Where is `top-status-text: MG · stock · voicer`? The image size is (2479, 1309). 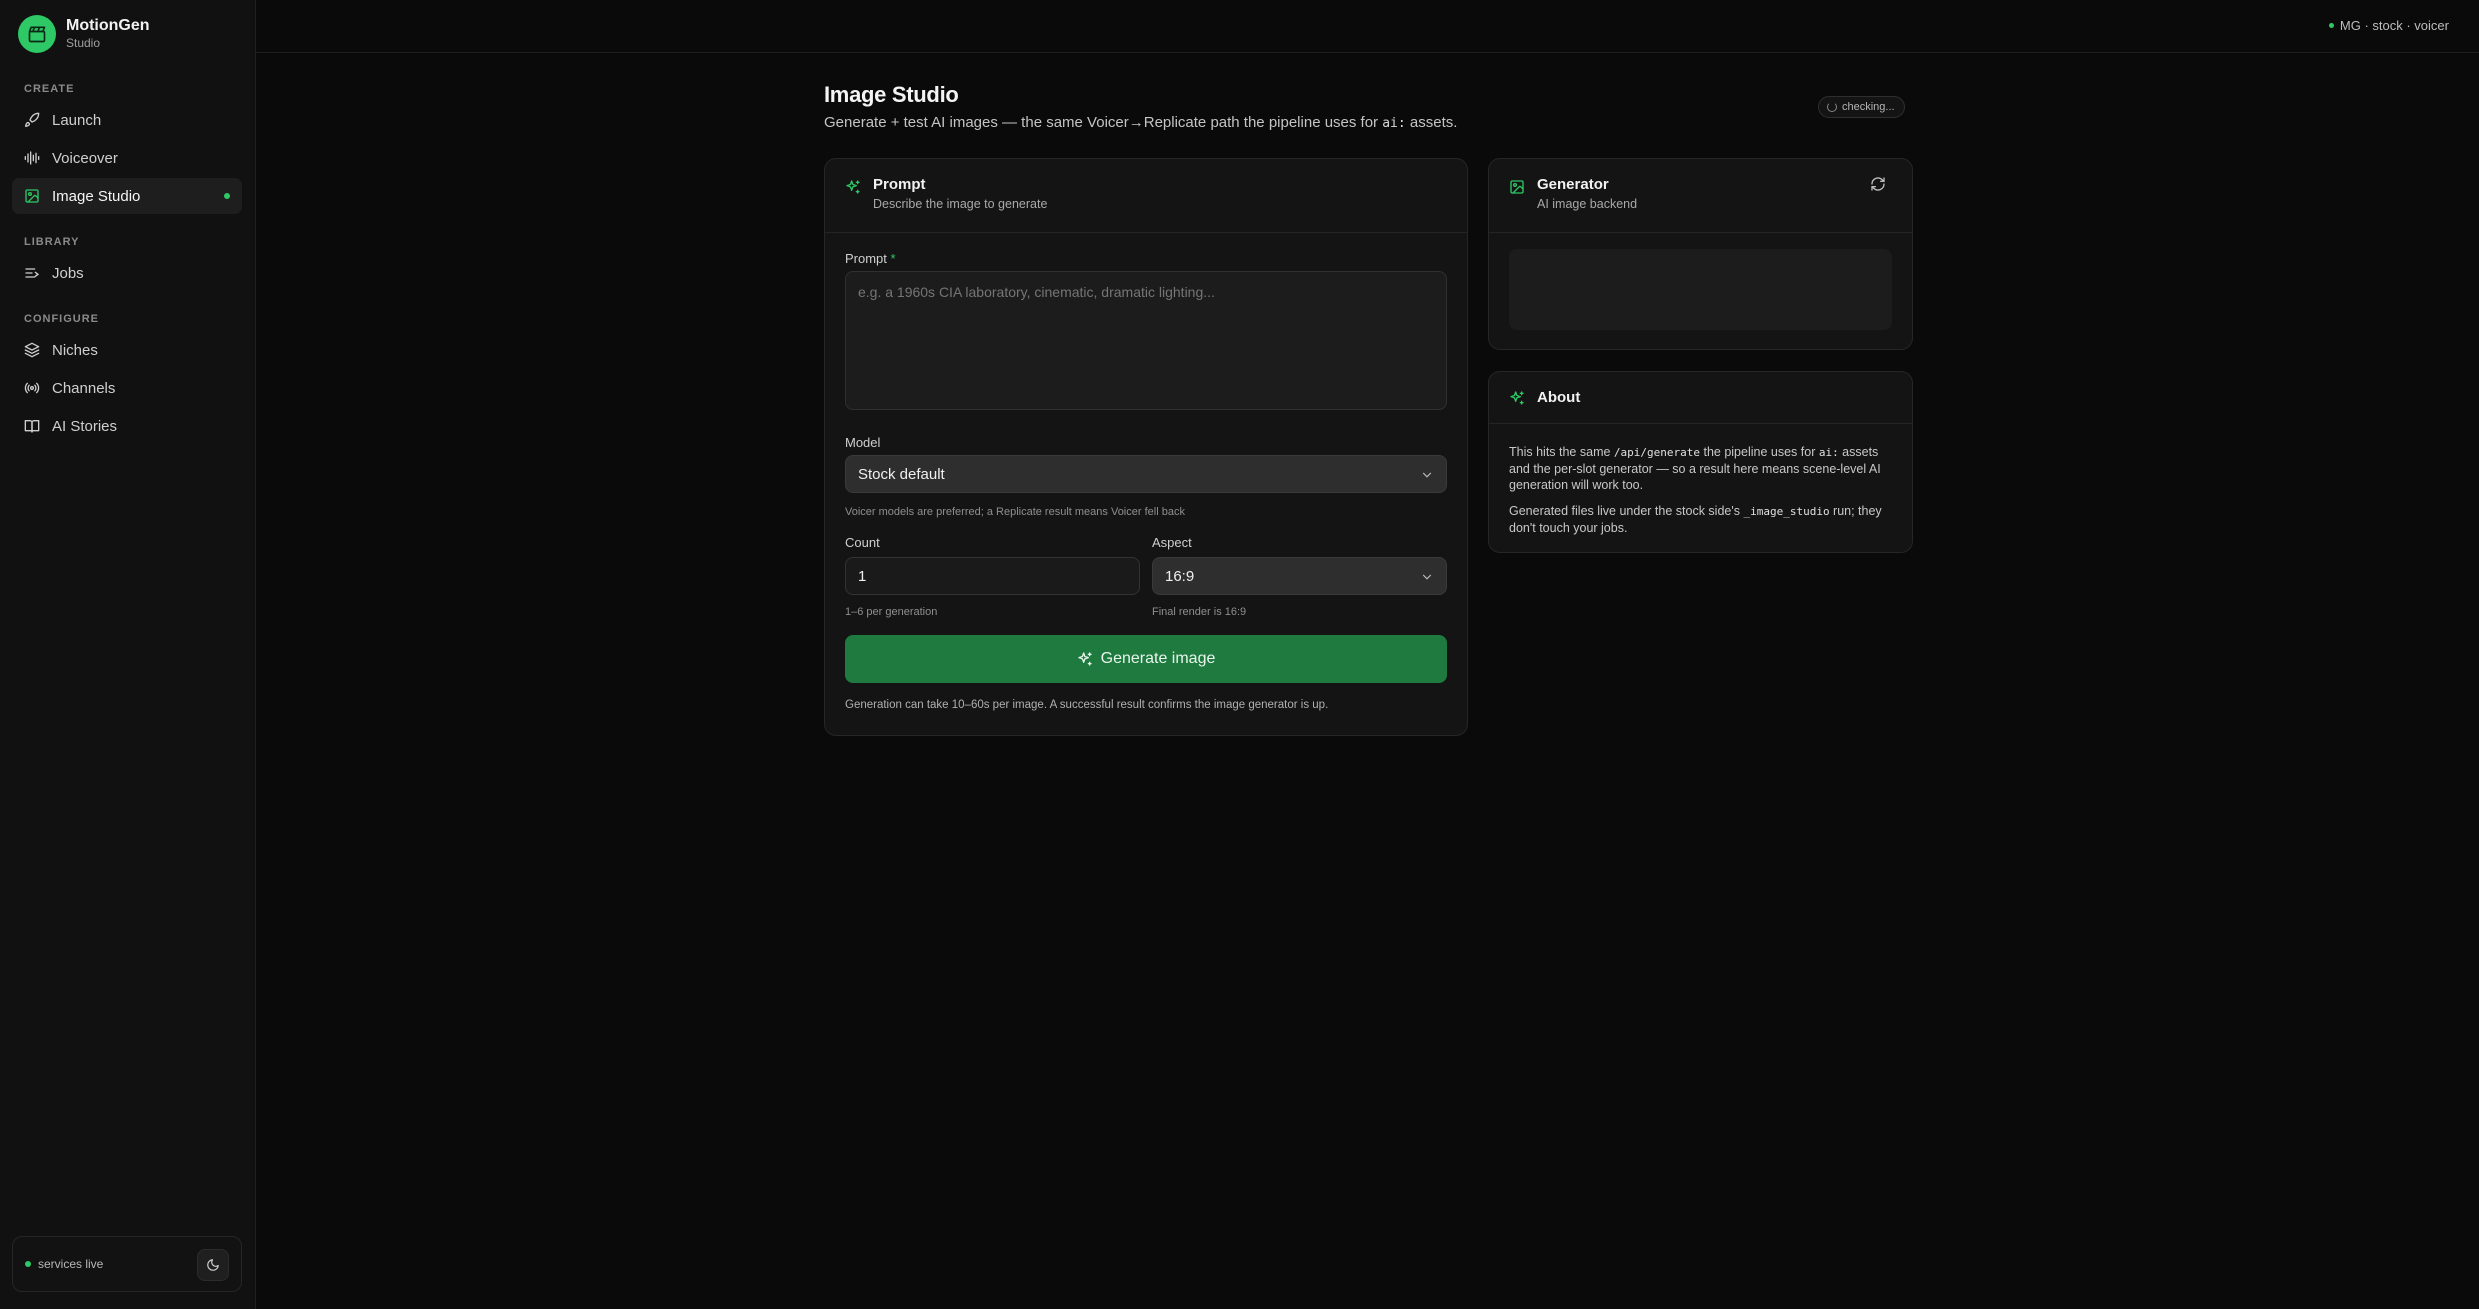 top-status-text: MG · stock · voicer is located at coordinates (2394, 25).